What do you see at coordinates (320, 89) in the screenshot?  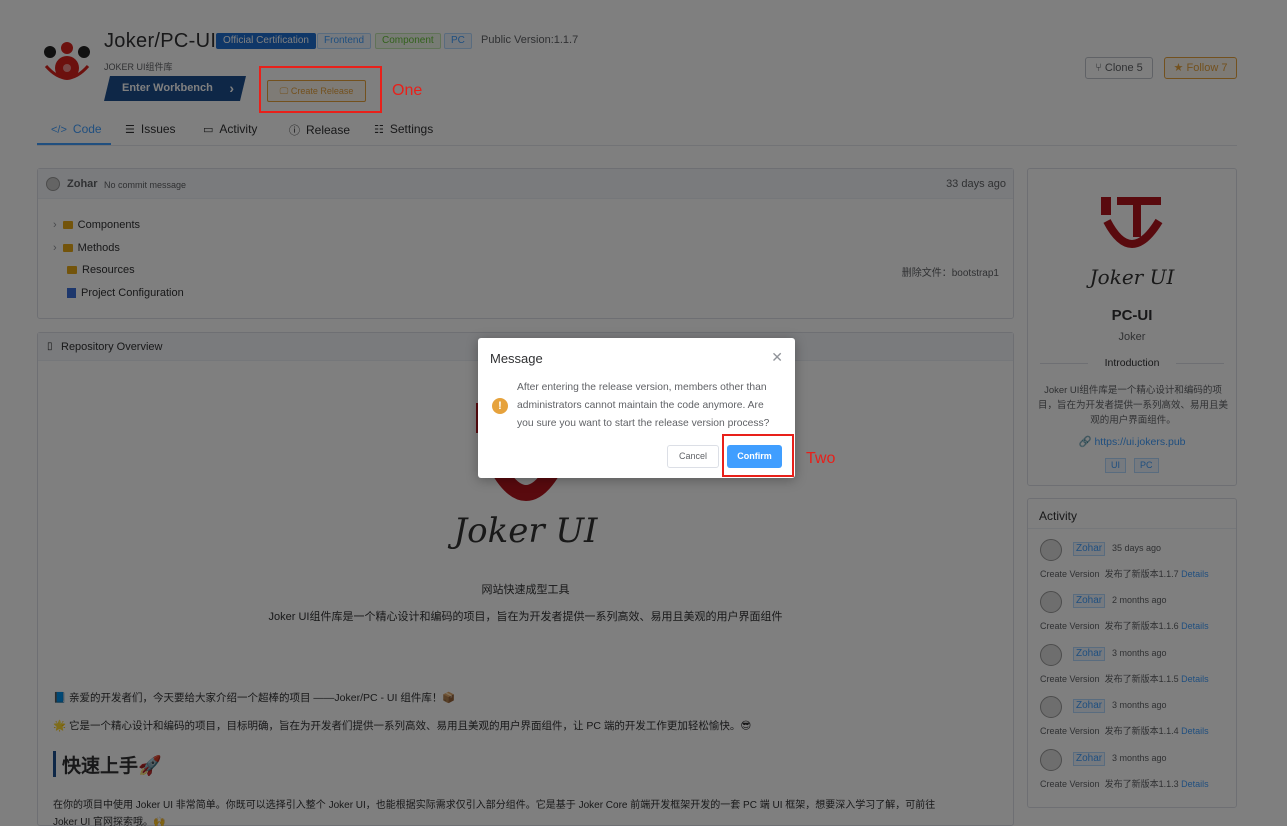 I see `annotation-box-one` at bounding box center [320, 89].